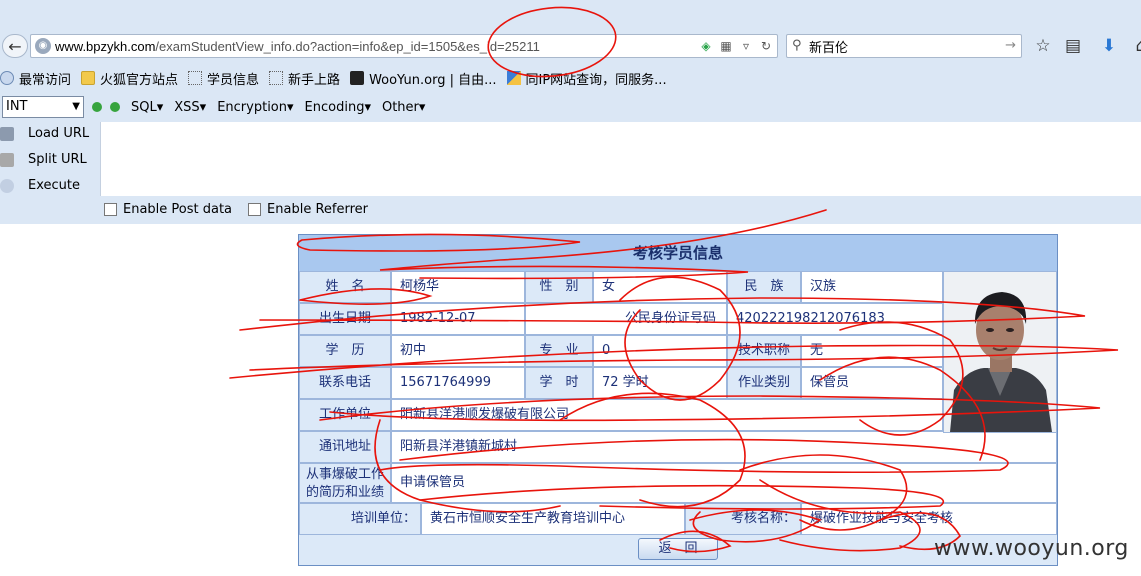  I want to click on education-value: 初中, so click(458, 351).